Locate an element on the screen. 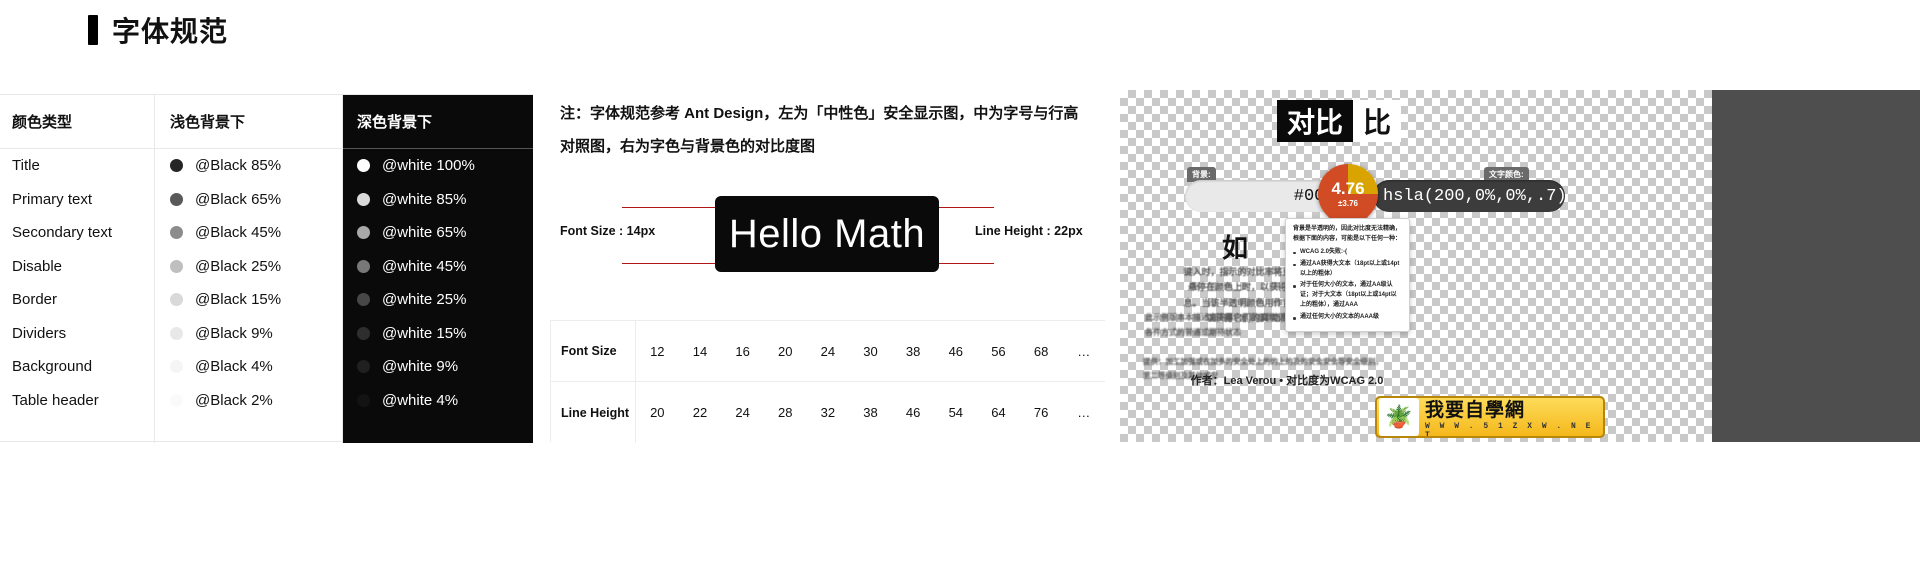  color-token-label: @Black 25% is located at coordinates (238, 266).